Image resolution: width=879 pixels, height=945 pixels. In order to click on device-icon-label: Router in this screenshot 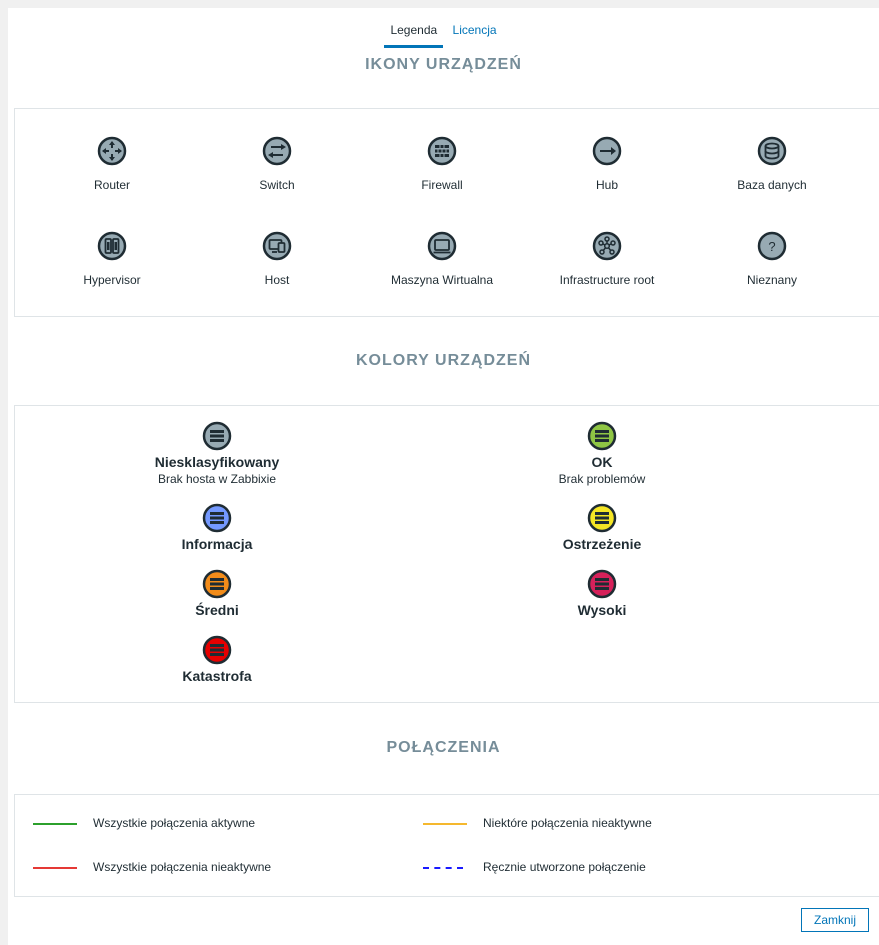, I will do `click(112, 185)`.